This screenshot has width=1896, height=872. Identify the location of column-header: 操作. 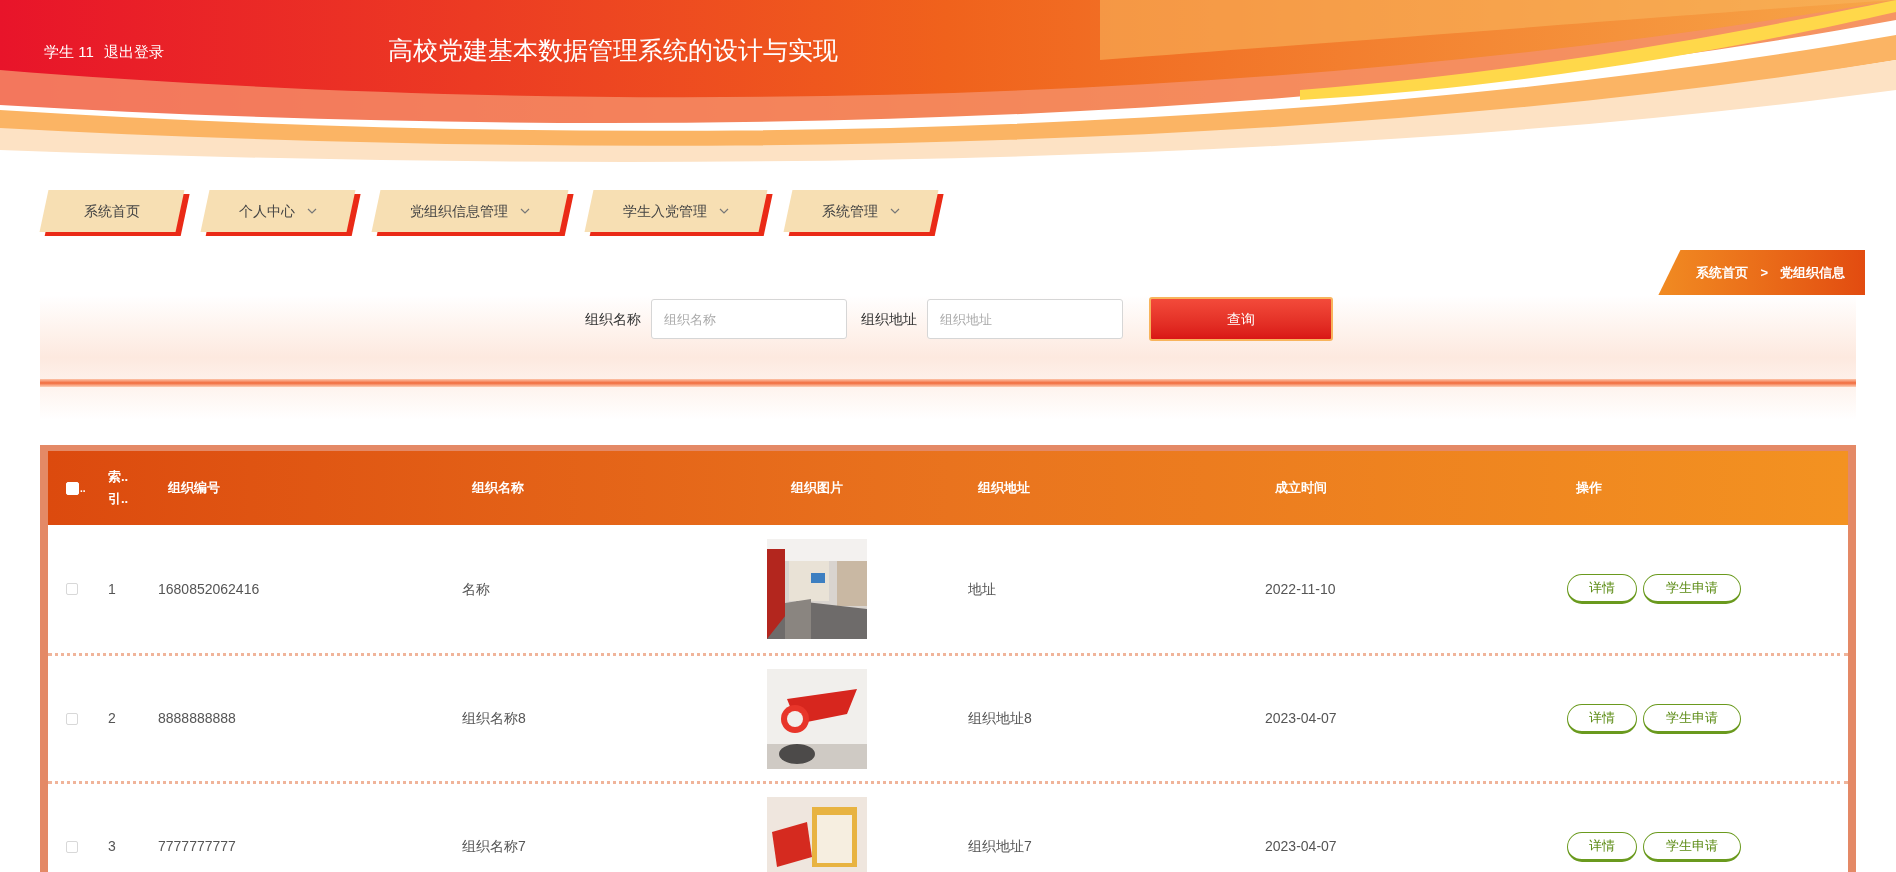
(1589, 488).